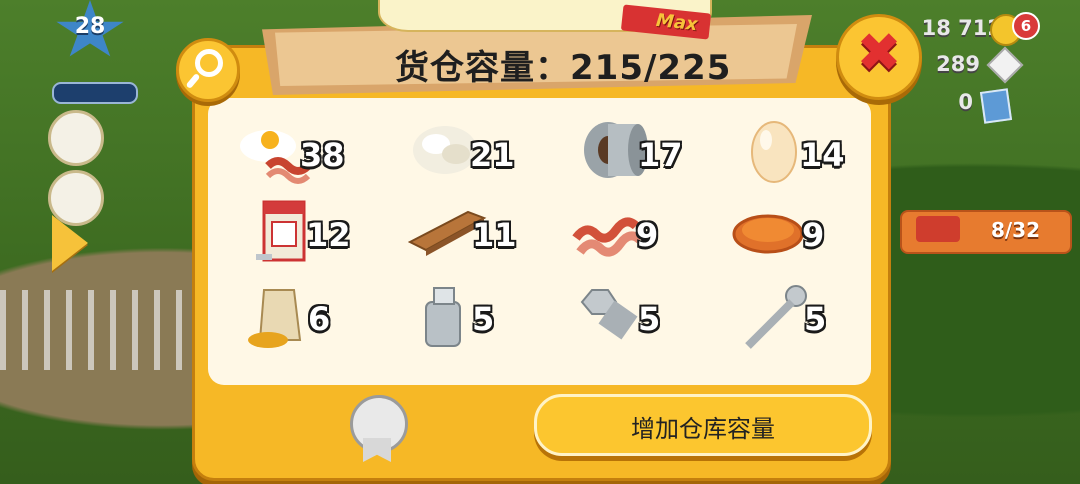  Describe the element at coordinates (90, 26) in the screenshot. I see `level-number: 28` at that location.